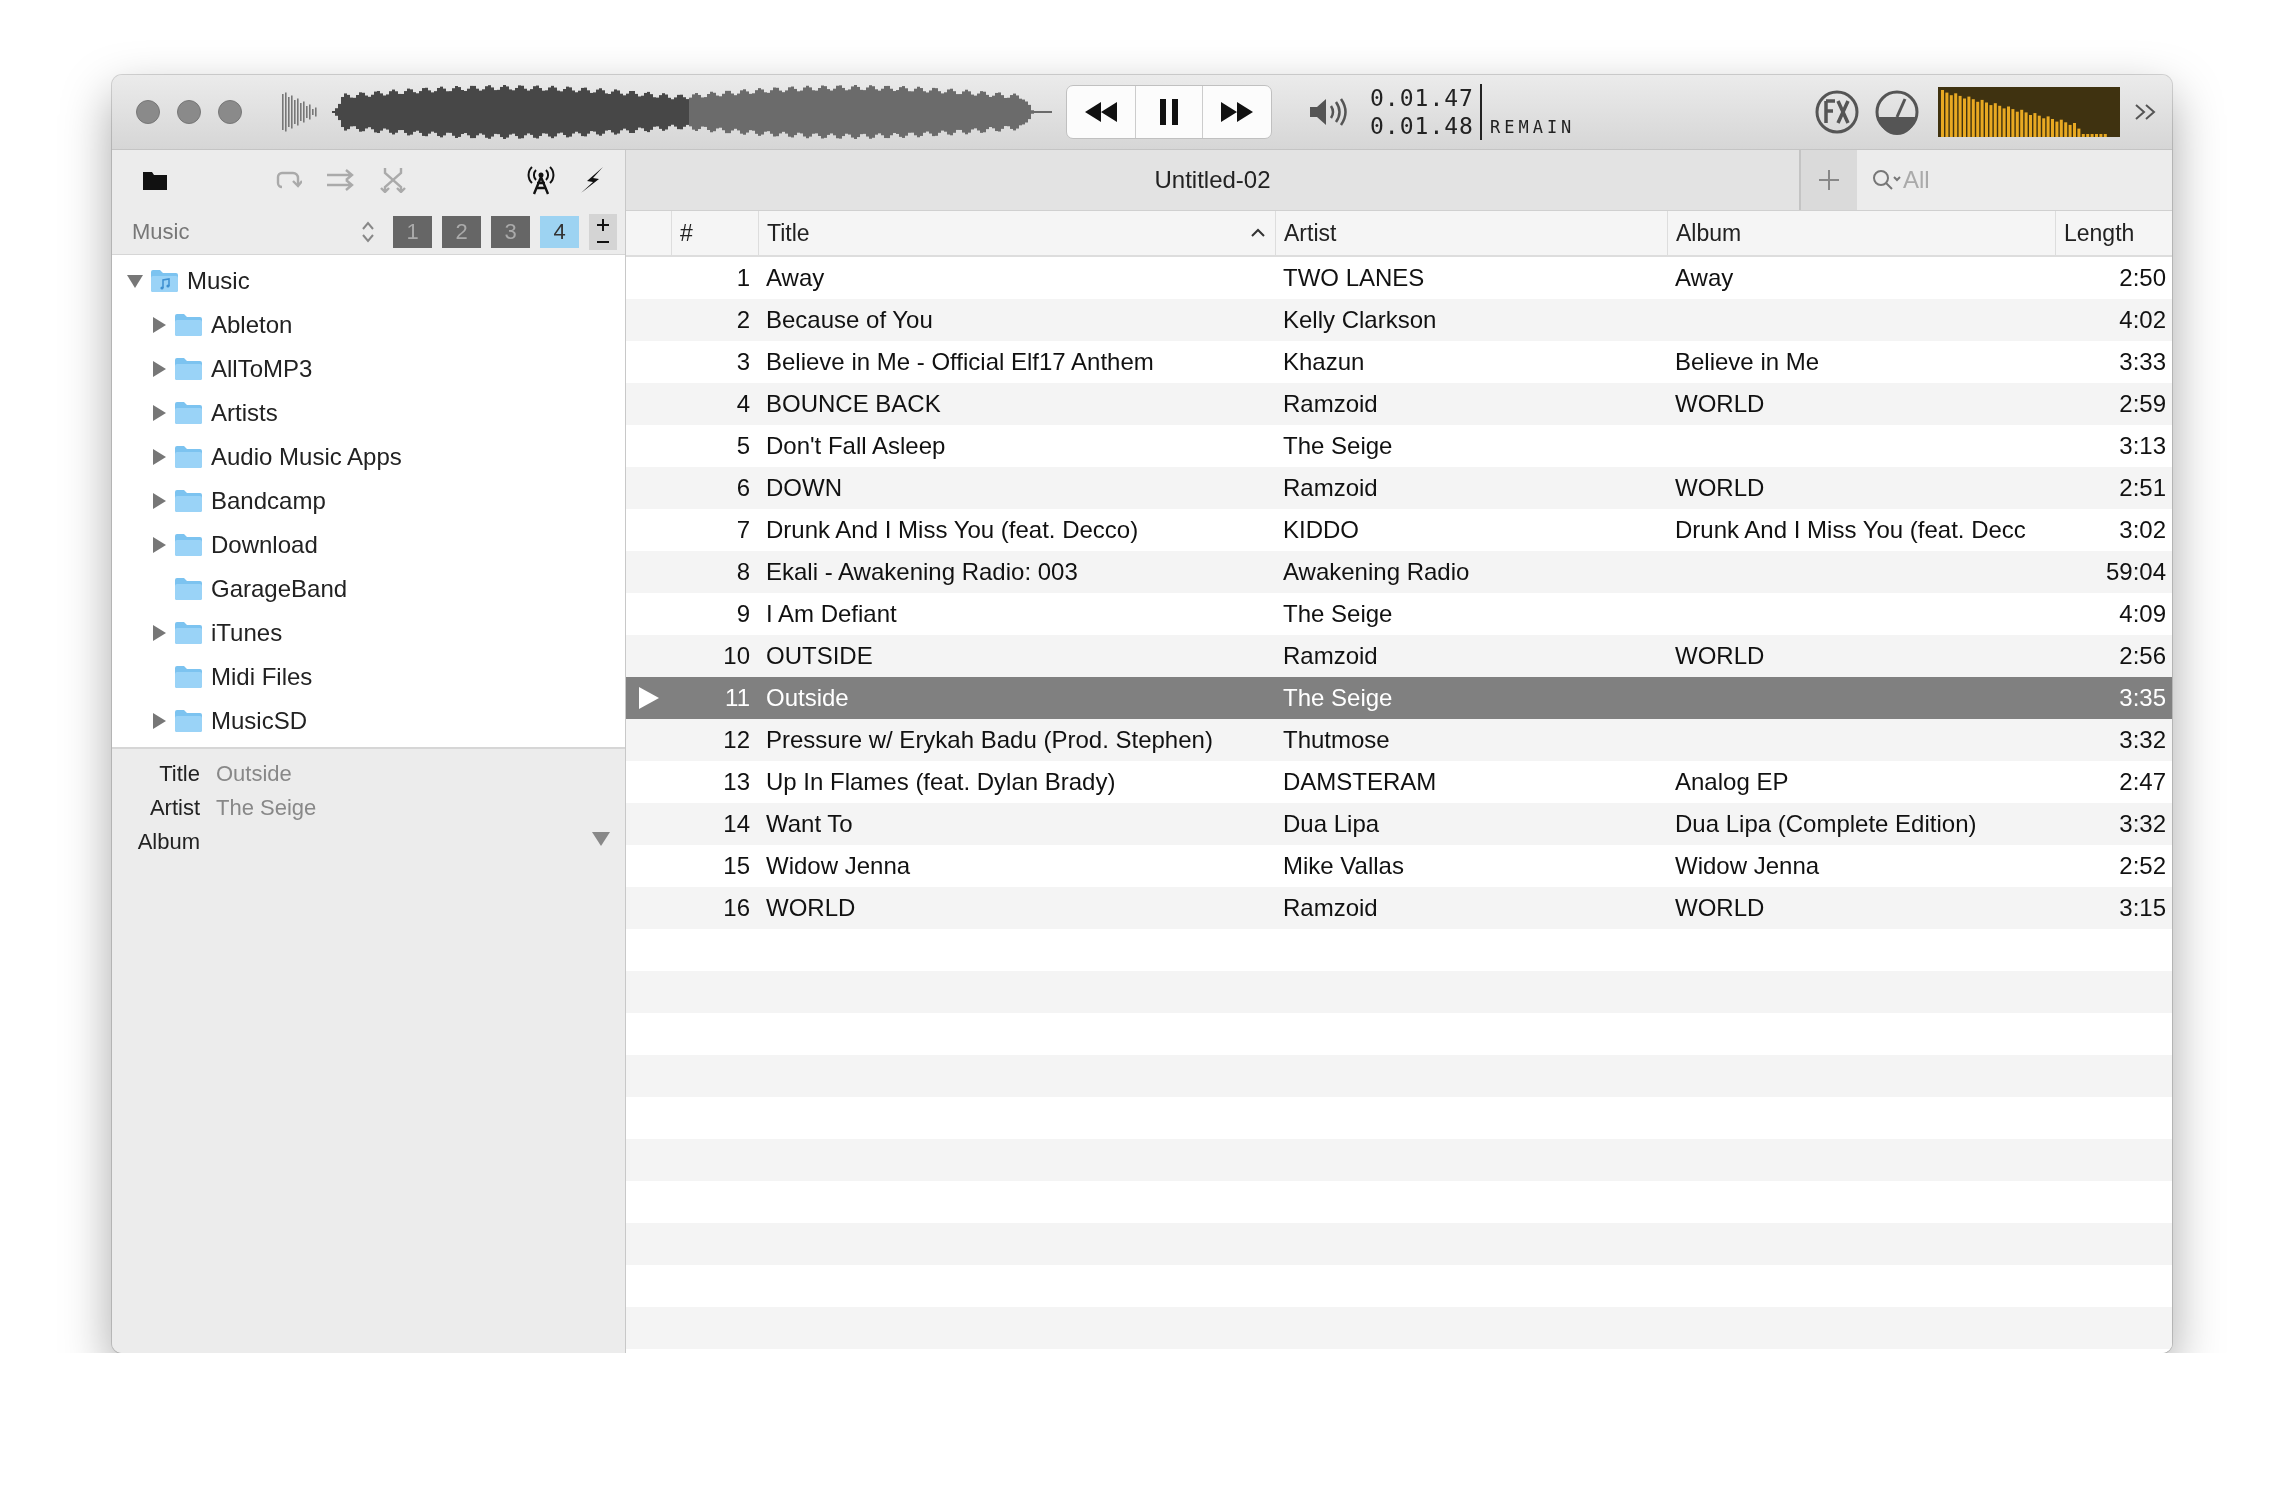  Describe the element at coordinates (1399, 446) in the screenshot. I see `track-row: 5 Don't Fall Asleep The Seige 3:13` at that location.